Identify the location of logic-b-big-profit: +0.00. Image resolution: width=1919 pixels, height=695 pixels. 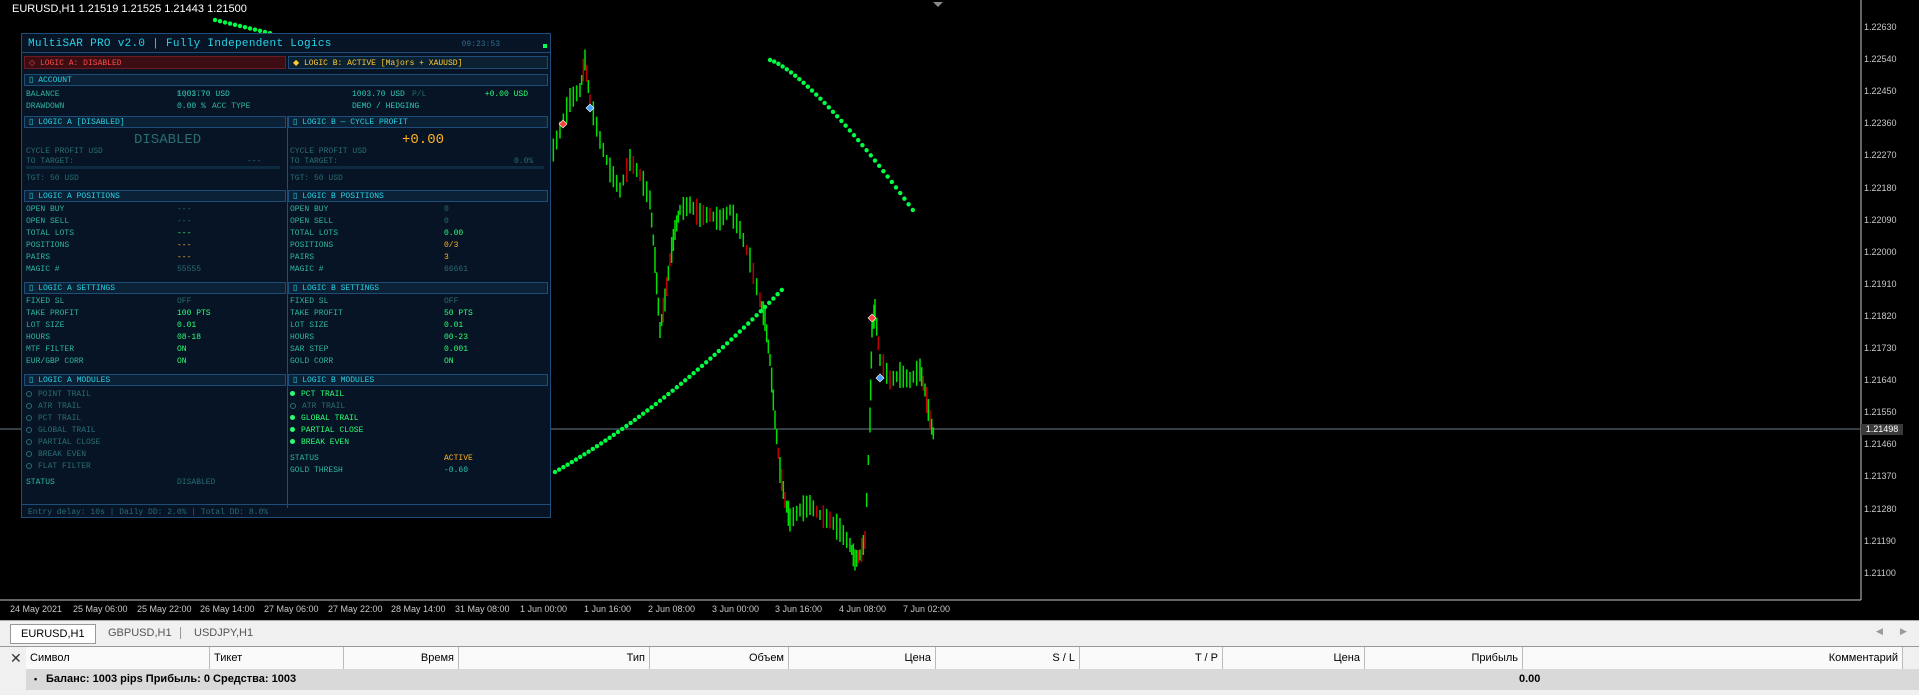
(423, 140).